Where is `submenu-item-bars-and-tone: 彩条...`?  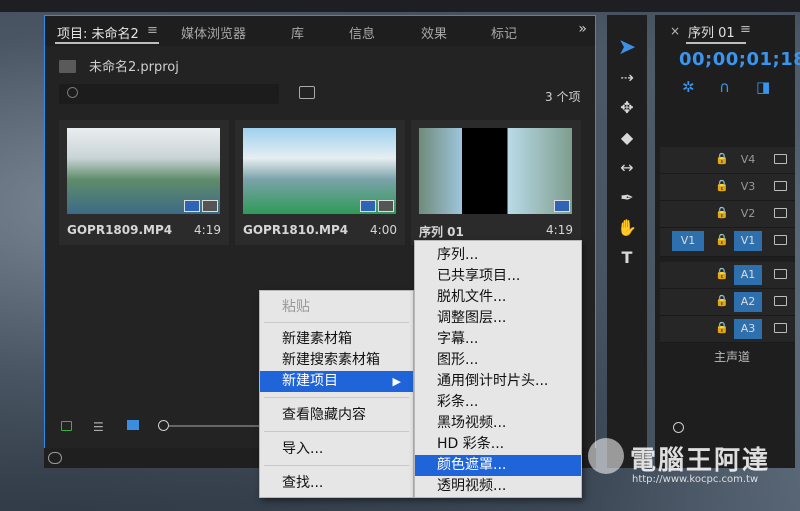
submenu-item-bars-and-tone: 彩条... is located at coordinates (498, 402).